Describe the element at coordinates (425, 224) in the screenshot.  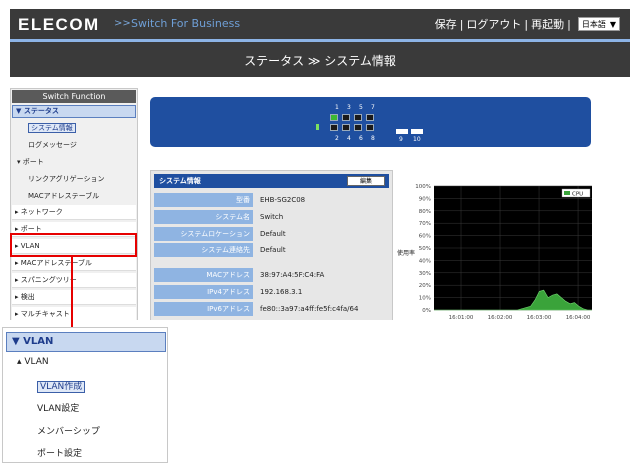
I see `y-tick-label: 70%` at that location.